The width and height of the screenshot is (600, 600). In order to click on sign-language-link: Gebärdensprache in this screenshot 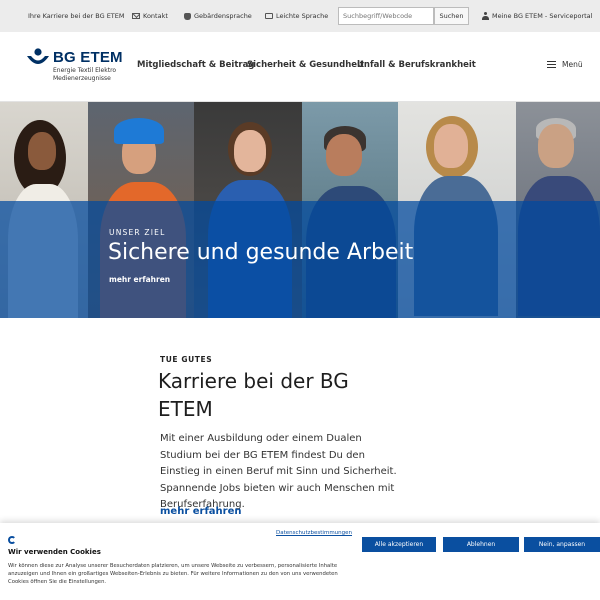, I will do `click(218, 16)`.